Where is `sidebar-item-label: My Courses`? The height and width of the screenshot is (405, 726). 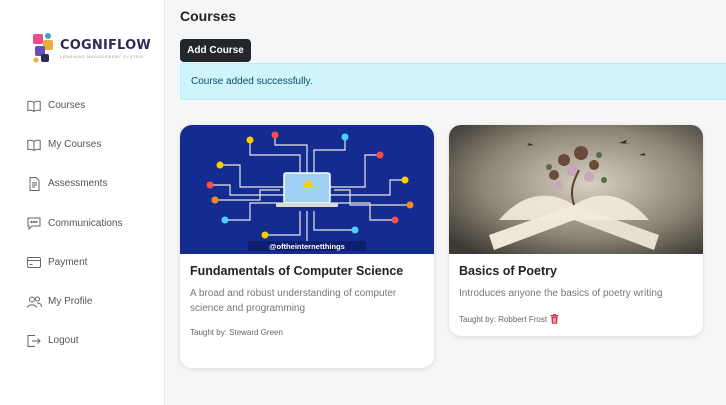 sidebar-item-label: My Courses is located at coordinates (75, 145).